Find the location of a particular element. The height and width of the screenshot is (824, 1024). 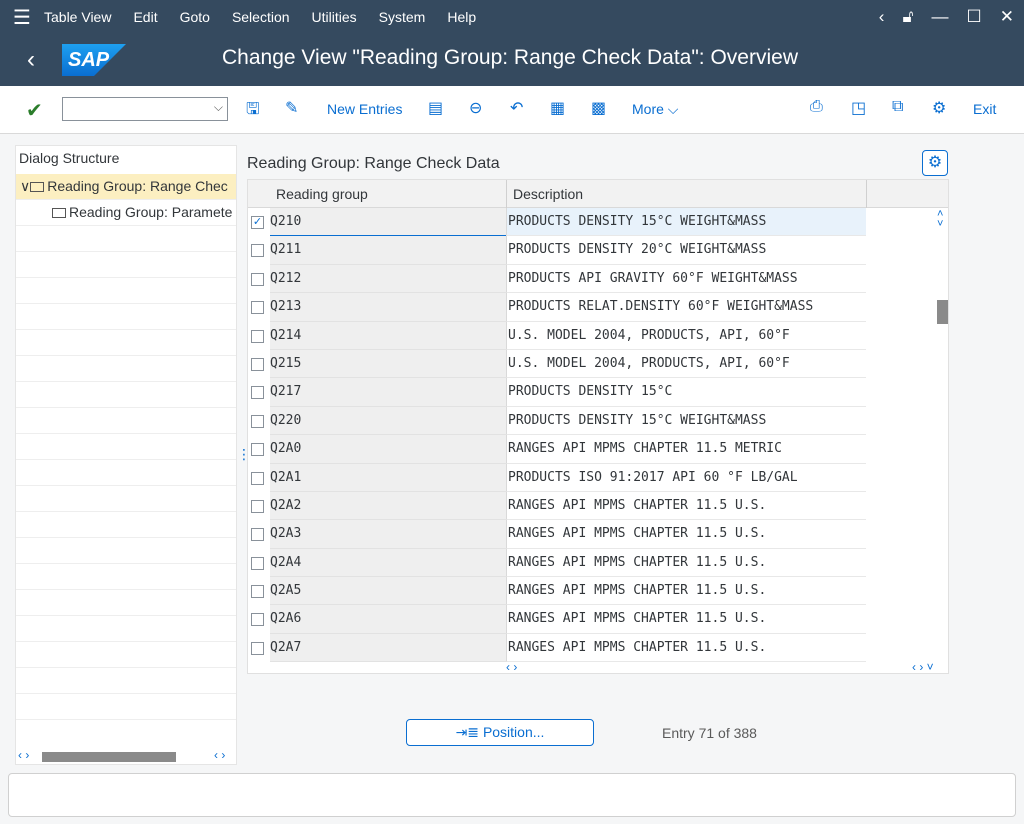

reading-group-cell: Q2A6 is located at coordinates (388, 619).